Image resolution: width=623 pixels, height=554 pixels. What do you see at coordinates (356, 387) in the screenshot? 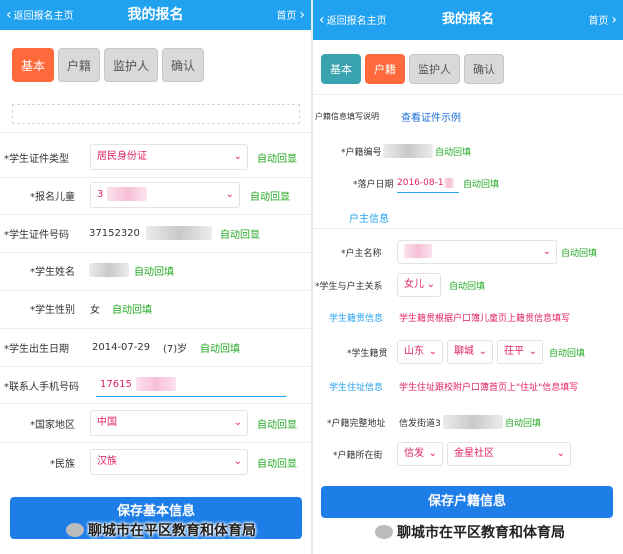
I see `address-section-title: 学生住址信息` at bounding box center [356, 387].